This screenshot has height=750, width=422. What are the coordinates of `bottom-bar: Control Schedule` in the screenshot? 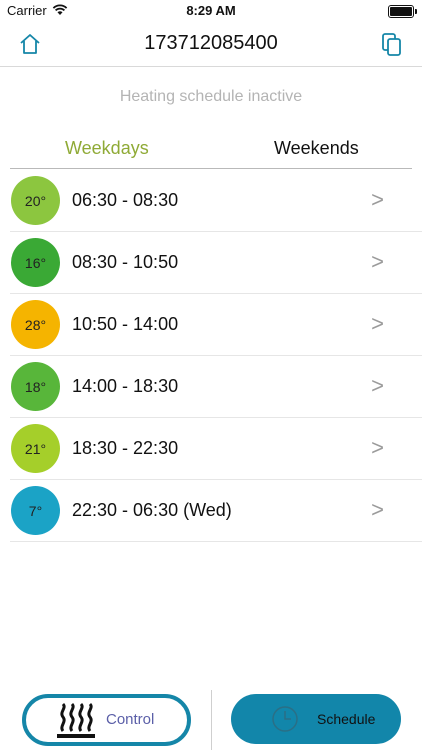 It's located at (211, 718).